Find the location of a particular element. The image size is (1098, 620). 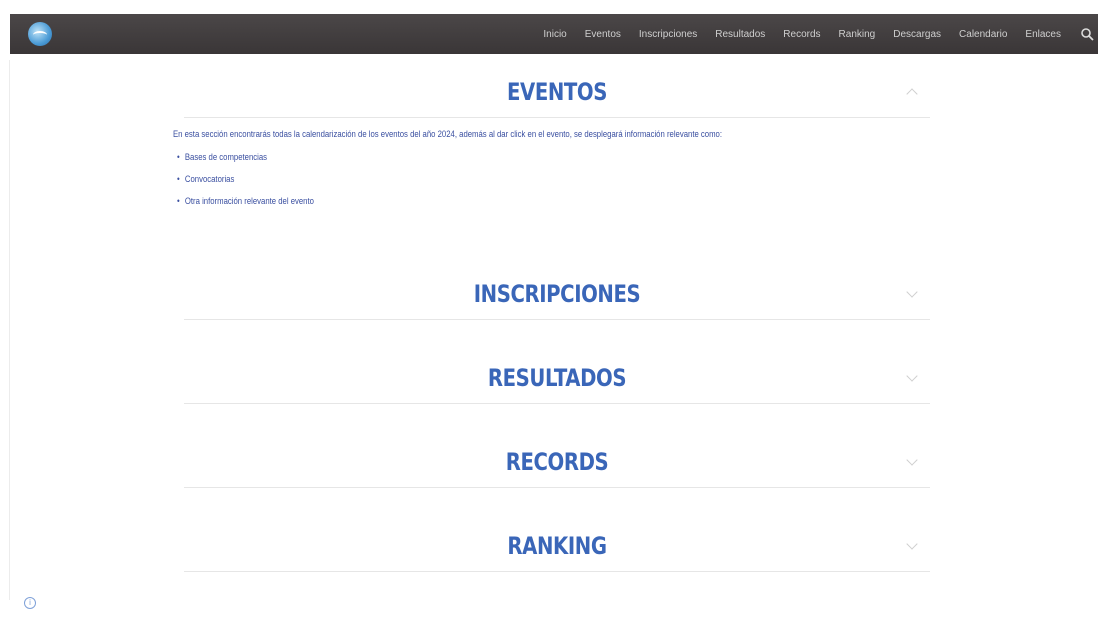

list-item: Convocatorias is located at coordinates (245, 184).